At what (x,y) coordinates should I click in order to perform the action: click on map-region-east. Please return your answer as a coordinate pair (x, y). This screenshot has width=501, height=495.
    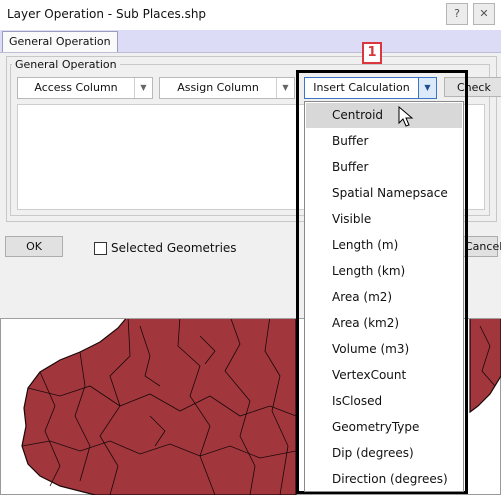
    Looking at the image, I should click on (485, 365).